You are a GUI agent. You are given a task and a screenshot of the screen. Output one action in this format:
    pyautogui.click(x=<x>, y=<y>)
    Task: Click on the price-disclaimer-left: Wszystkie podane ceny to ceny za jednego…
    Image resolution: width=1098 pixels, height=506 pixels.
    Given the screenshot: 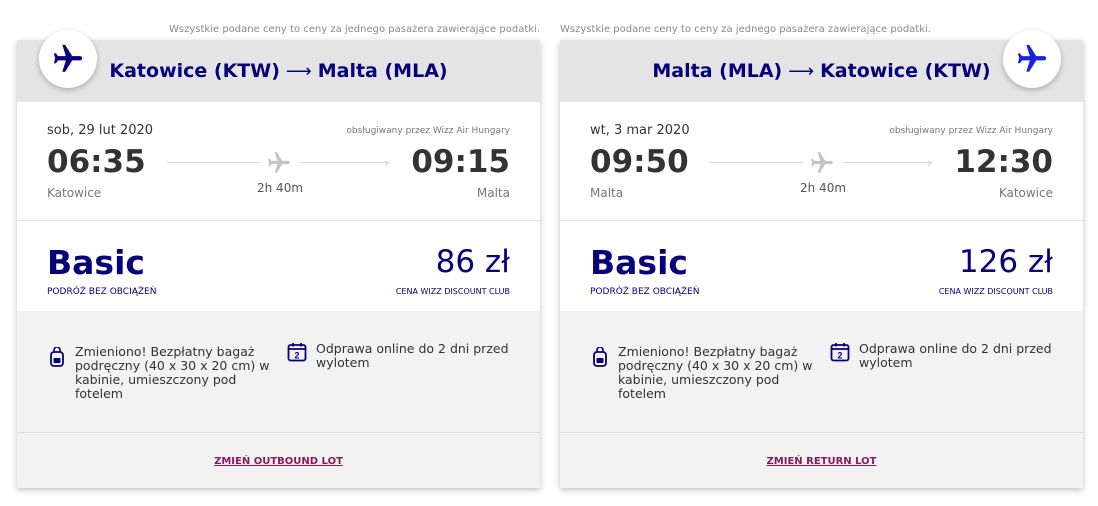 What is the action you would take?
    pyautogui.click(x=354, y=29)
    